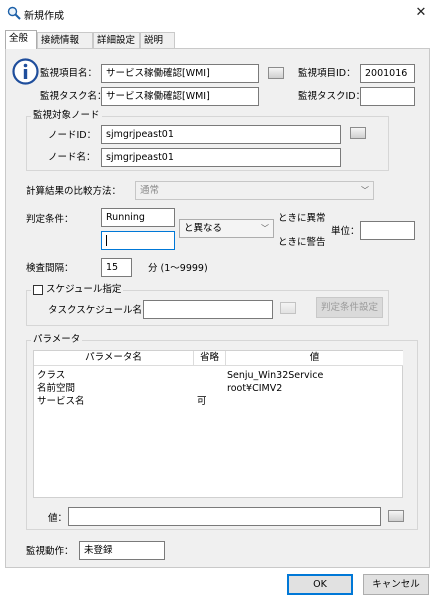 This screenshot has height=600, width=436. I want to click on schedule-checkbox-row: スケジュール指定, so click(77, 290).